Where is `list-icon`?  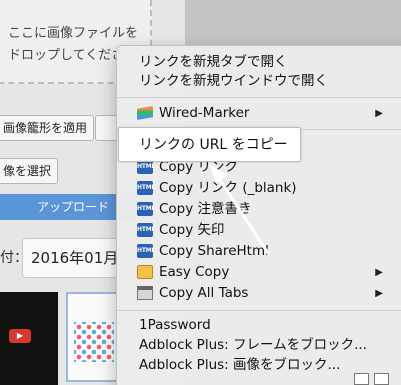 list-icon is located at coordinates (361, 379).